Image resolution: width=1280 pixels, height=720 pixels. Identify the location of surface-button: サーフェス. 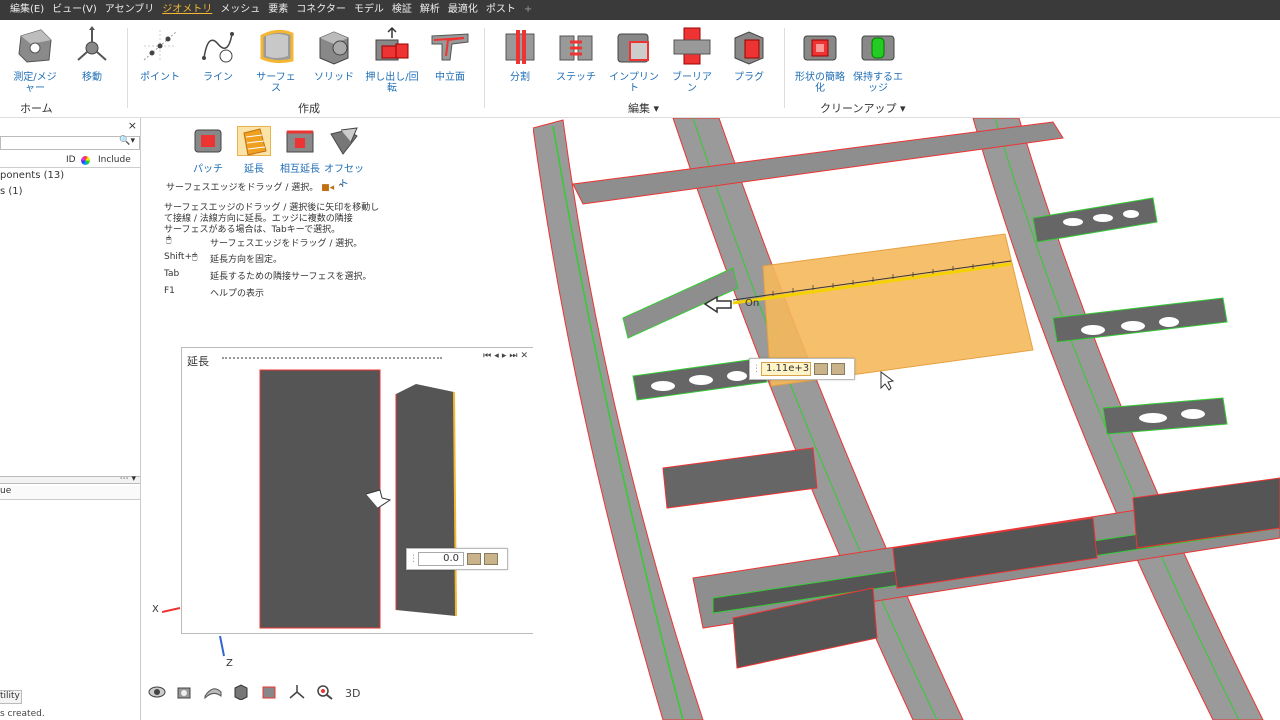
(276, 60).